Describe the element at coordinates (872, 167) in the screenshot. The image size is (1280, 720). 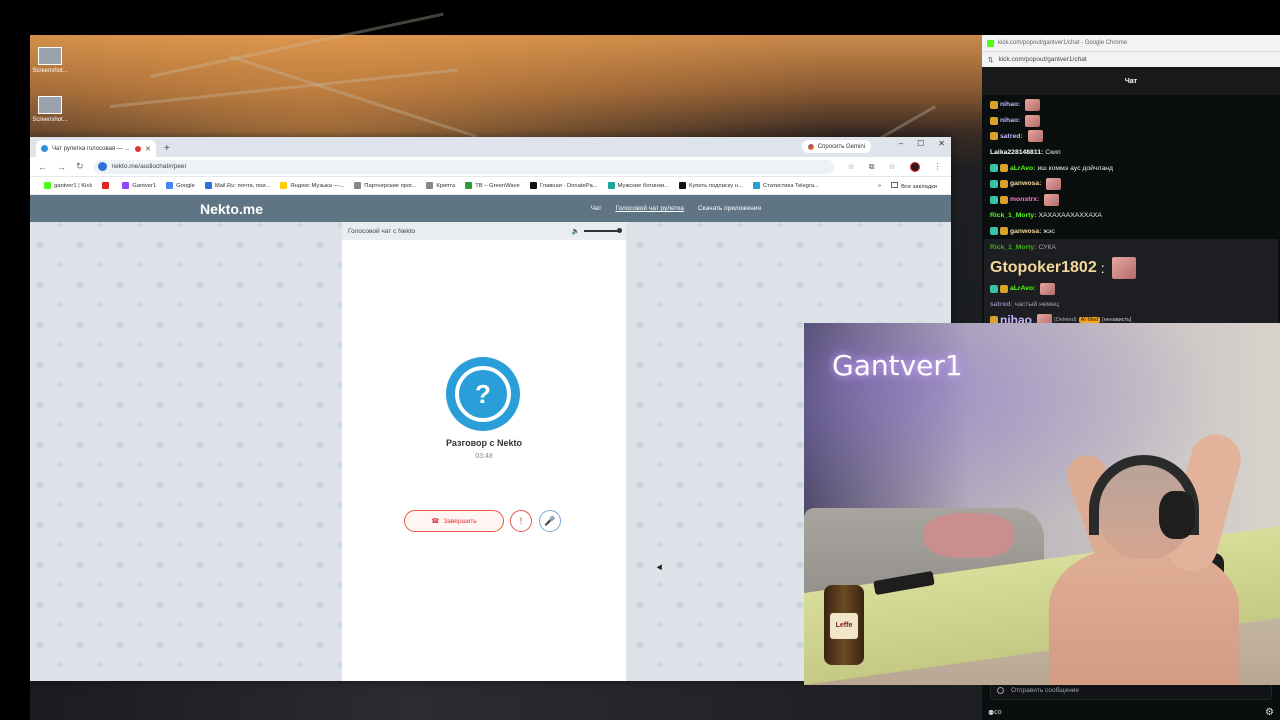
I see `extensions-icon: ⧉` at that location.